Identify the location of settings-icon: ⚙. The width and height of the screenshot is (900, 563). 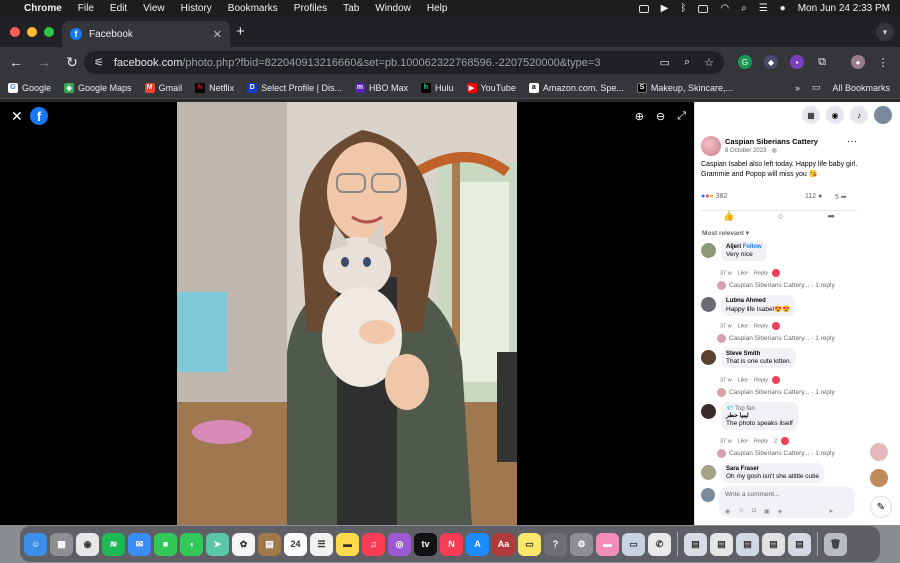
(581, 544).